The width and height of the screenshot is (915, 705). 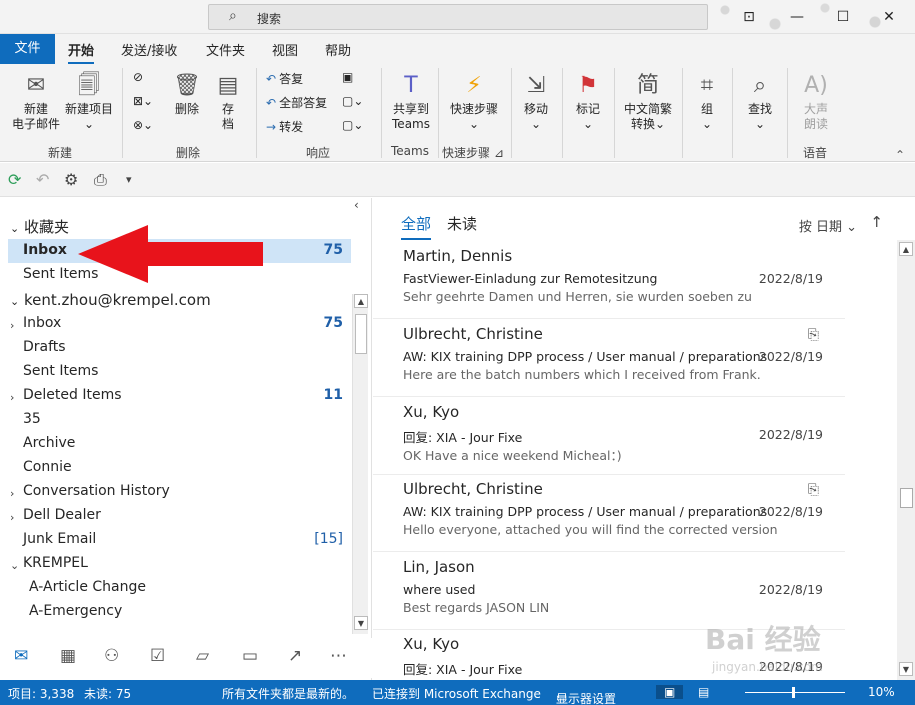 I want to click on red-arrow-head, so click(x=113, y=254).